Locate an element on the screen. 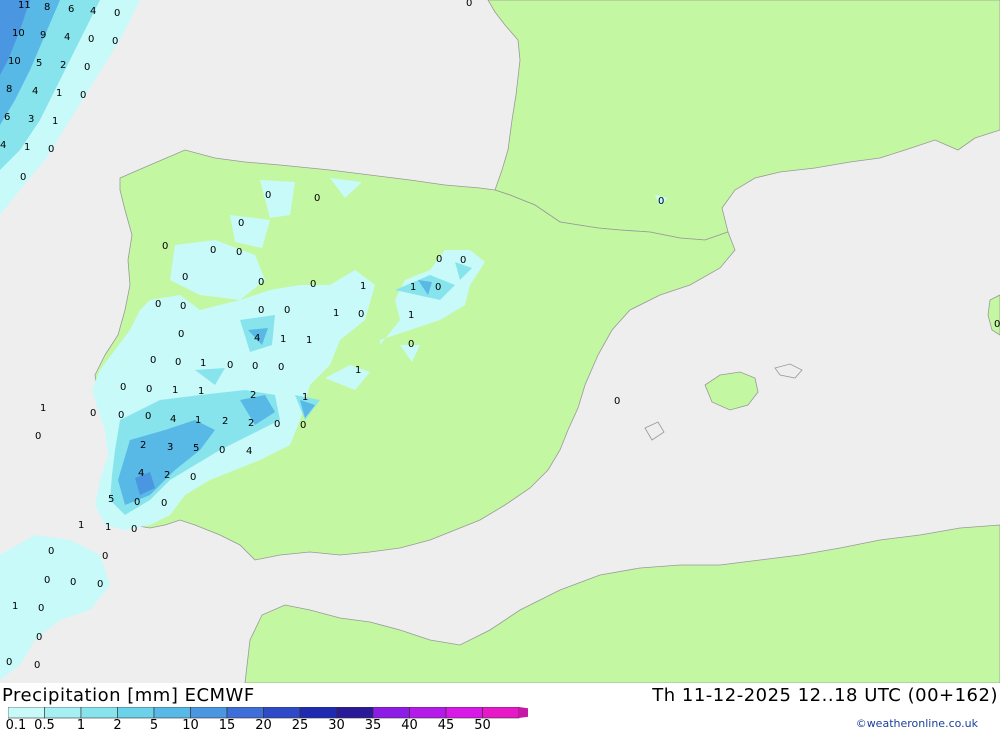  legend-label: 0.5 is located at coordinates (44, 725).